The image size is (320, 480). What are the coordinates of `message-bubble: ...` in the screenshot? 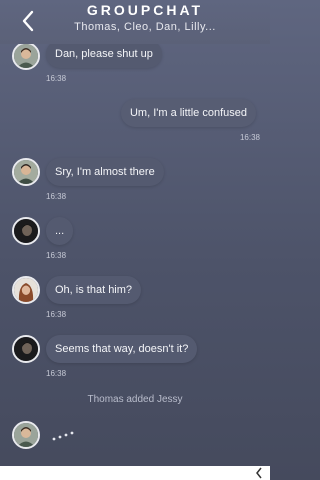 It's located at (60, 231).